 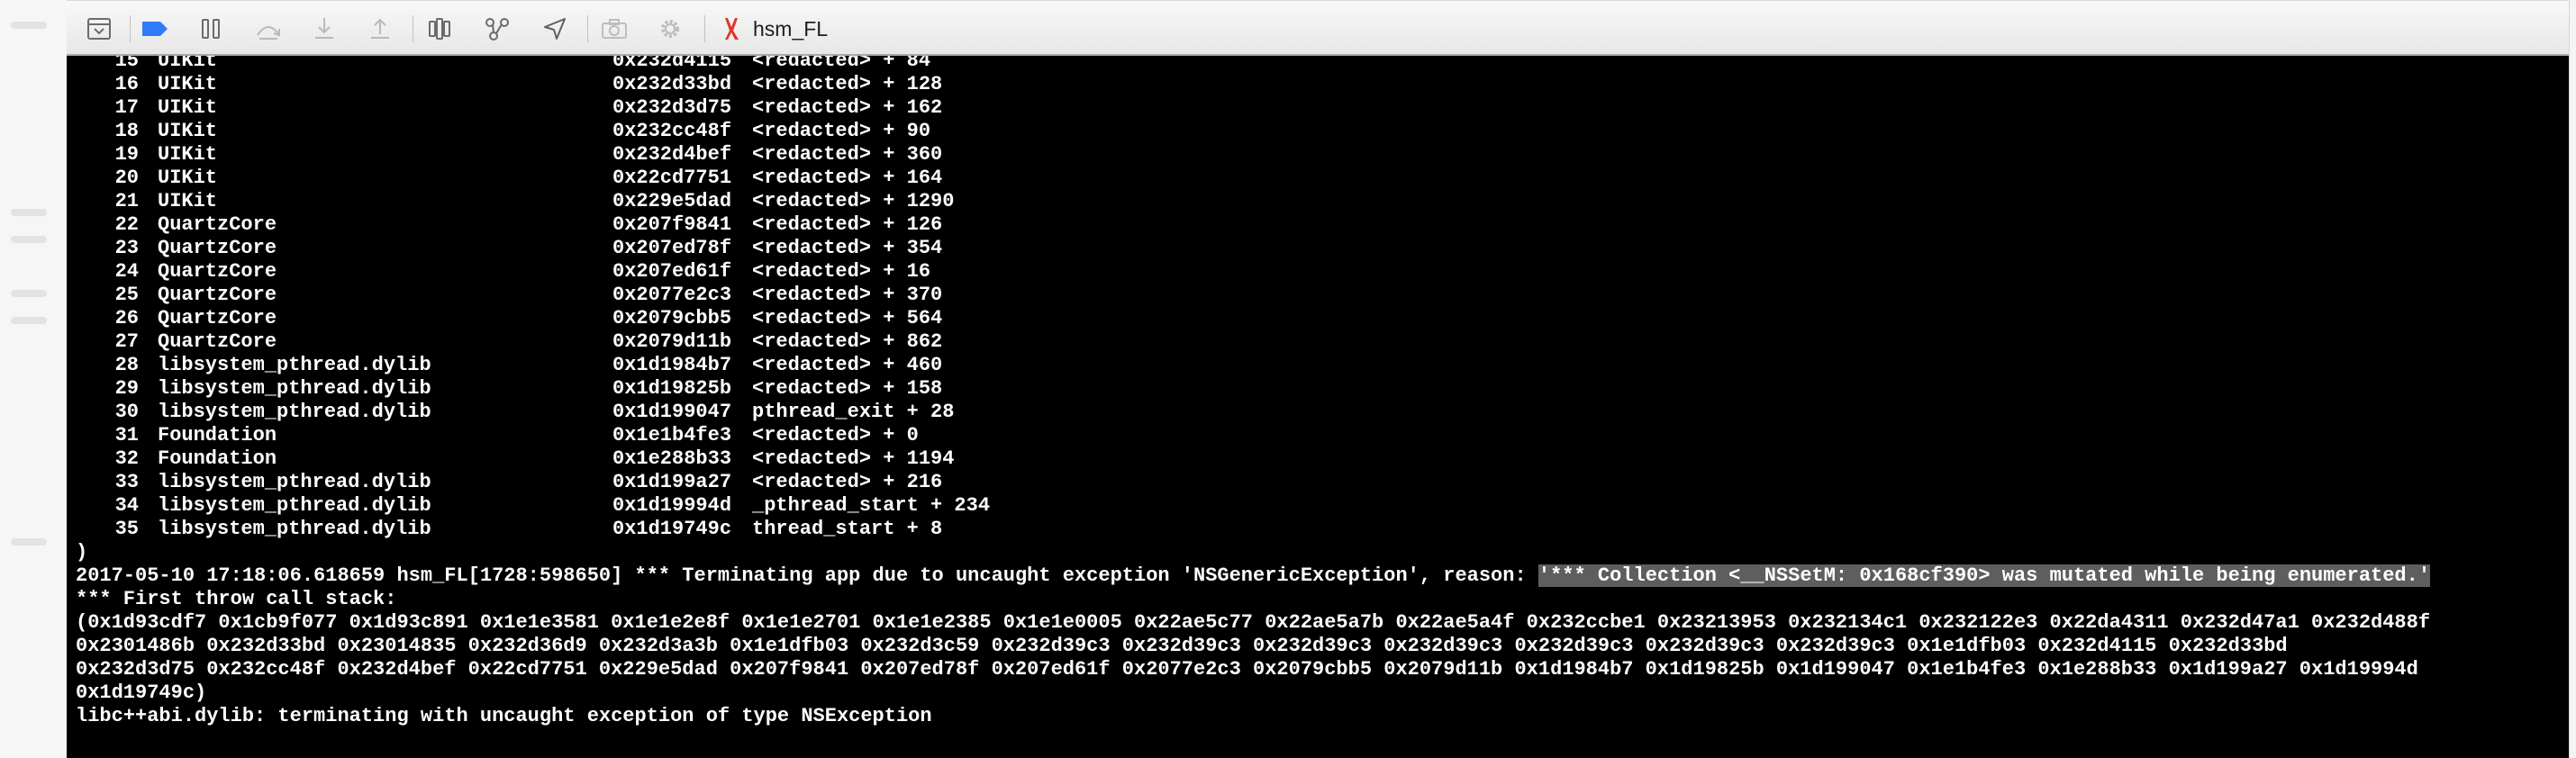 What do you see at coordinates (872, 506) in the screenshot?
I see `frame-symbol: _pthread_start + 234` at bounding box center [872, 506].